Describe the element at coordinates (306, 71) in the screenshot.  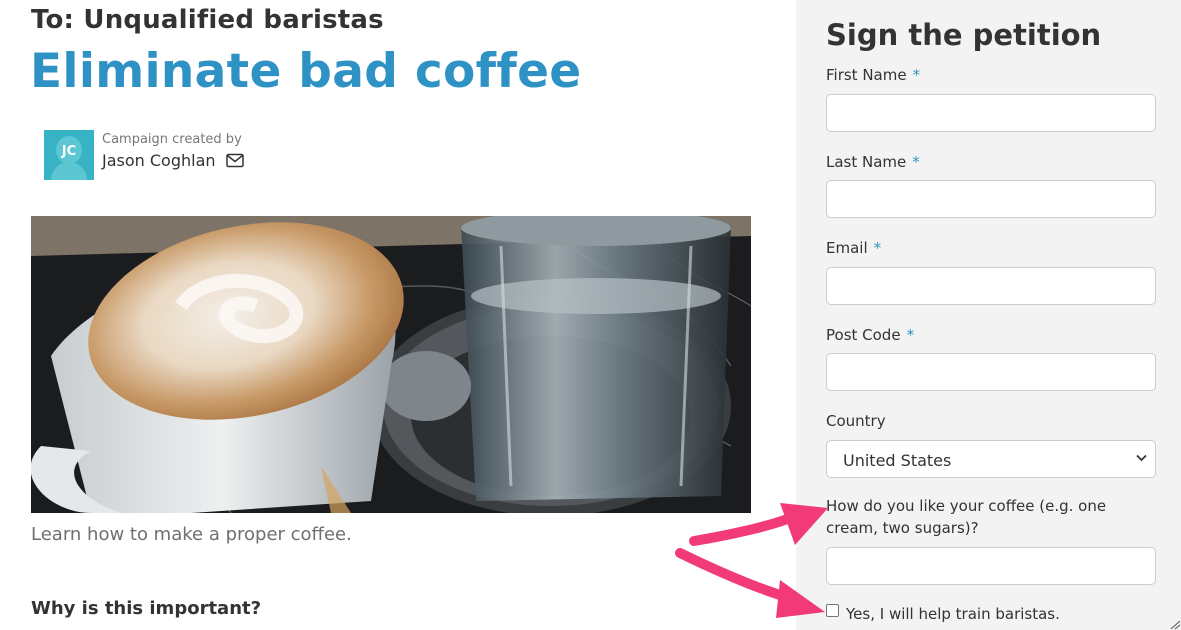
I see `petition-title: Eliminate bad coffee` at that location.